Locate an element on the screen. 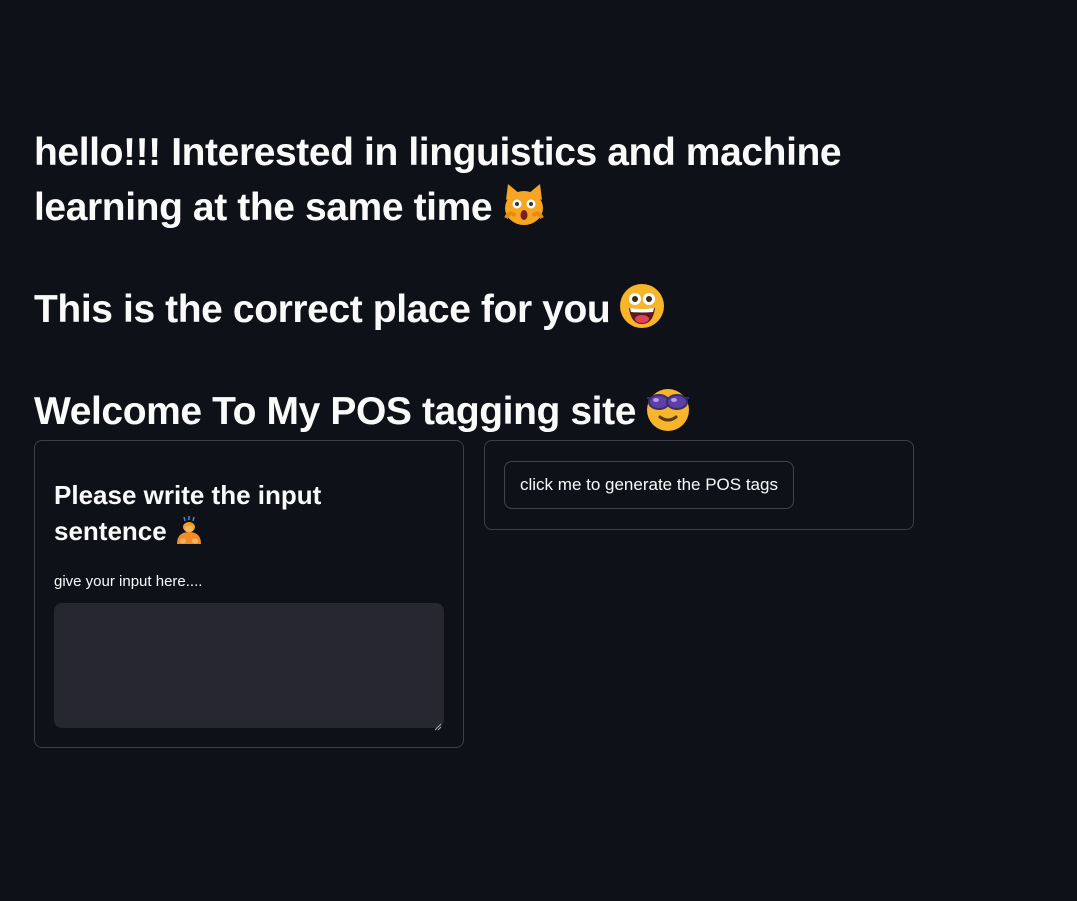 The image size is (1077, 901). scream-cat-icon is located at coordinates (524, 211).